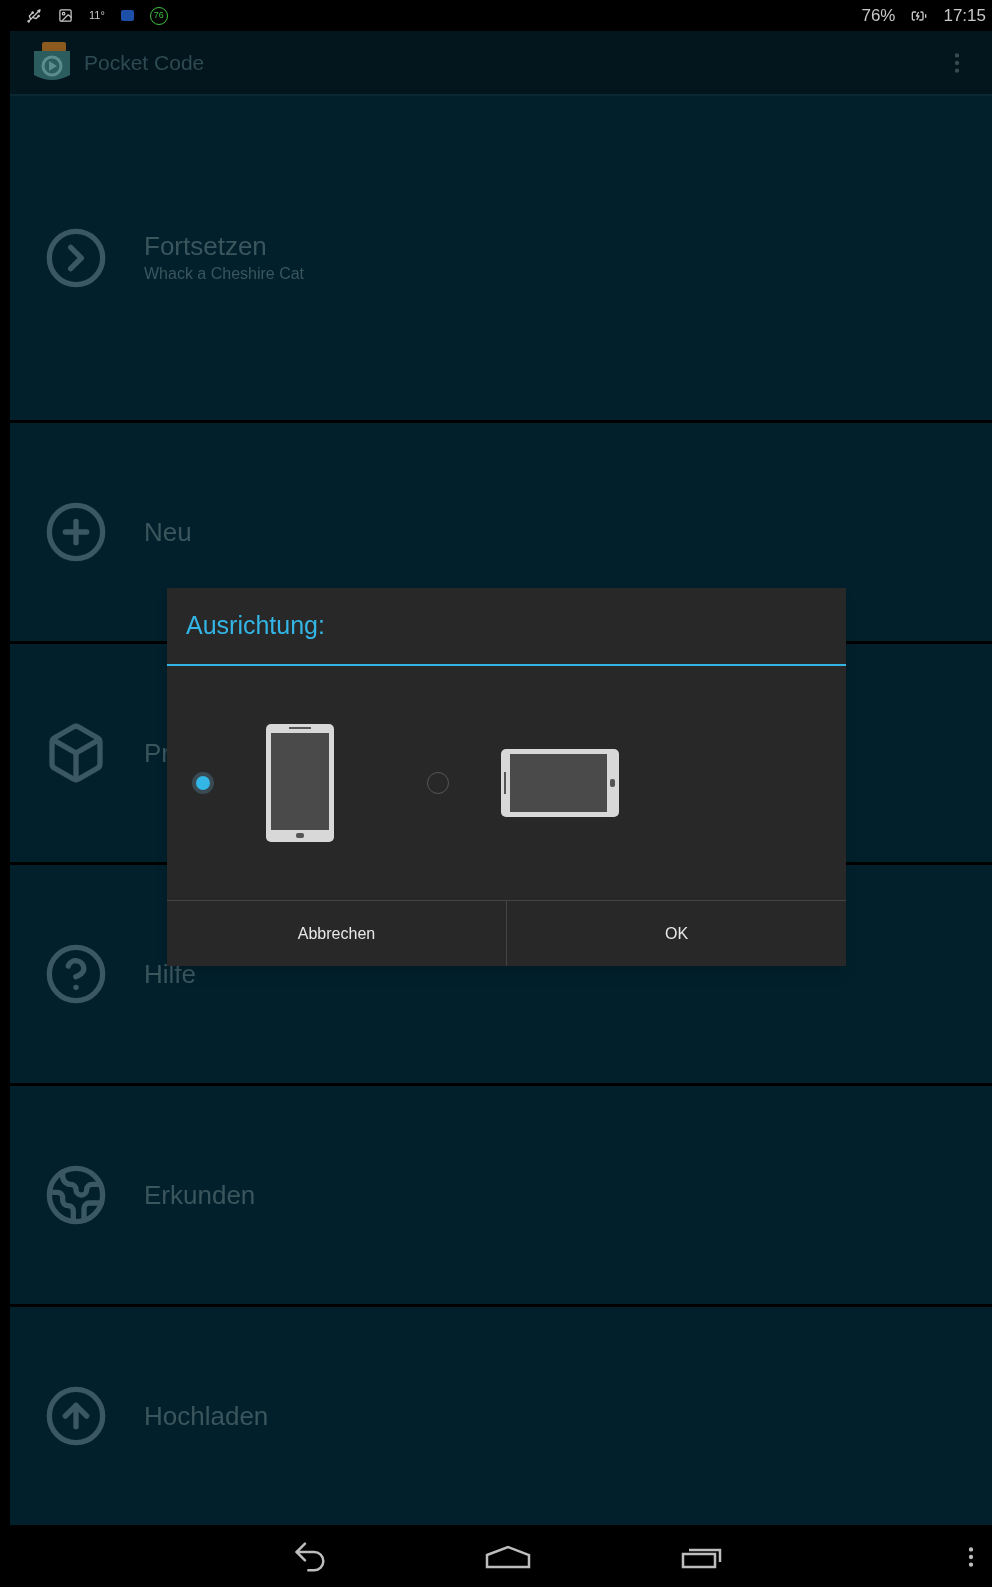 Image resolution: width=992 pixels, height=1587 pixels. Describe the element at coordinates (200, 1195) in the screenshot. I see `menu-label: Erkunden` at that location.